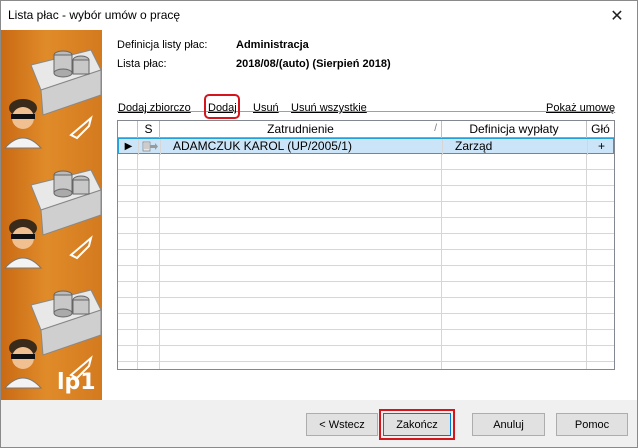 The height and width of the screenshot is (448, 638). What do you see at coordinates (302, 147) in the screenshot?
I see `employment-cell: ADAMCZUK KAROL (UP/2005/1)` at bounding box center [302, 147].